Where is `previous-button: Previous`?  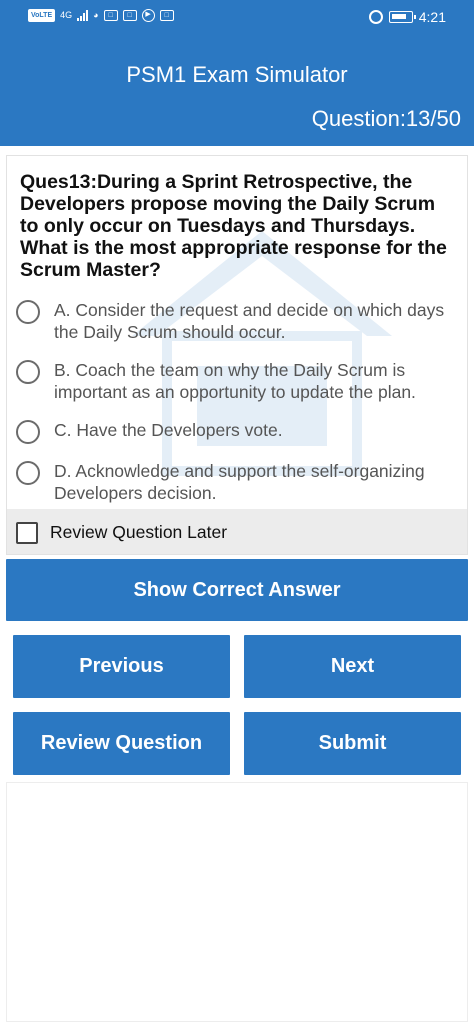 previous-button: Previous is located at coordinates (121, 666).